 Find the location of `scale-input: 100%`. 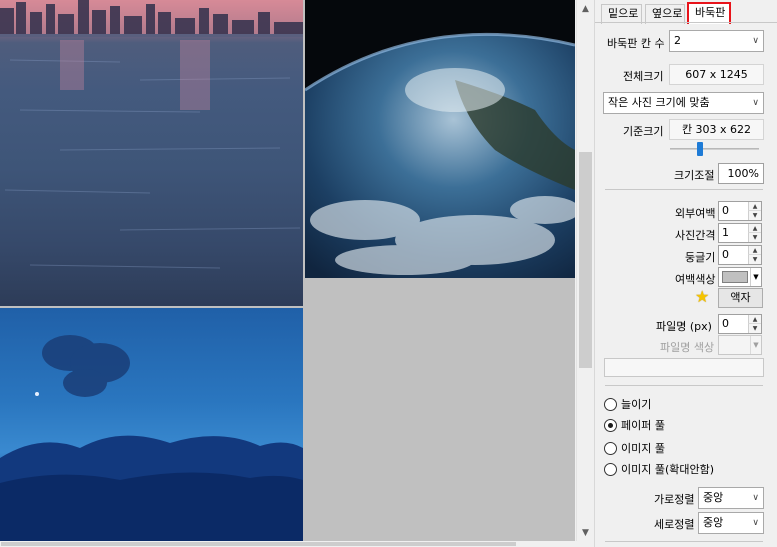

scale-input: 100% is located at coordinates (741, 173).